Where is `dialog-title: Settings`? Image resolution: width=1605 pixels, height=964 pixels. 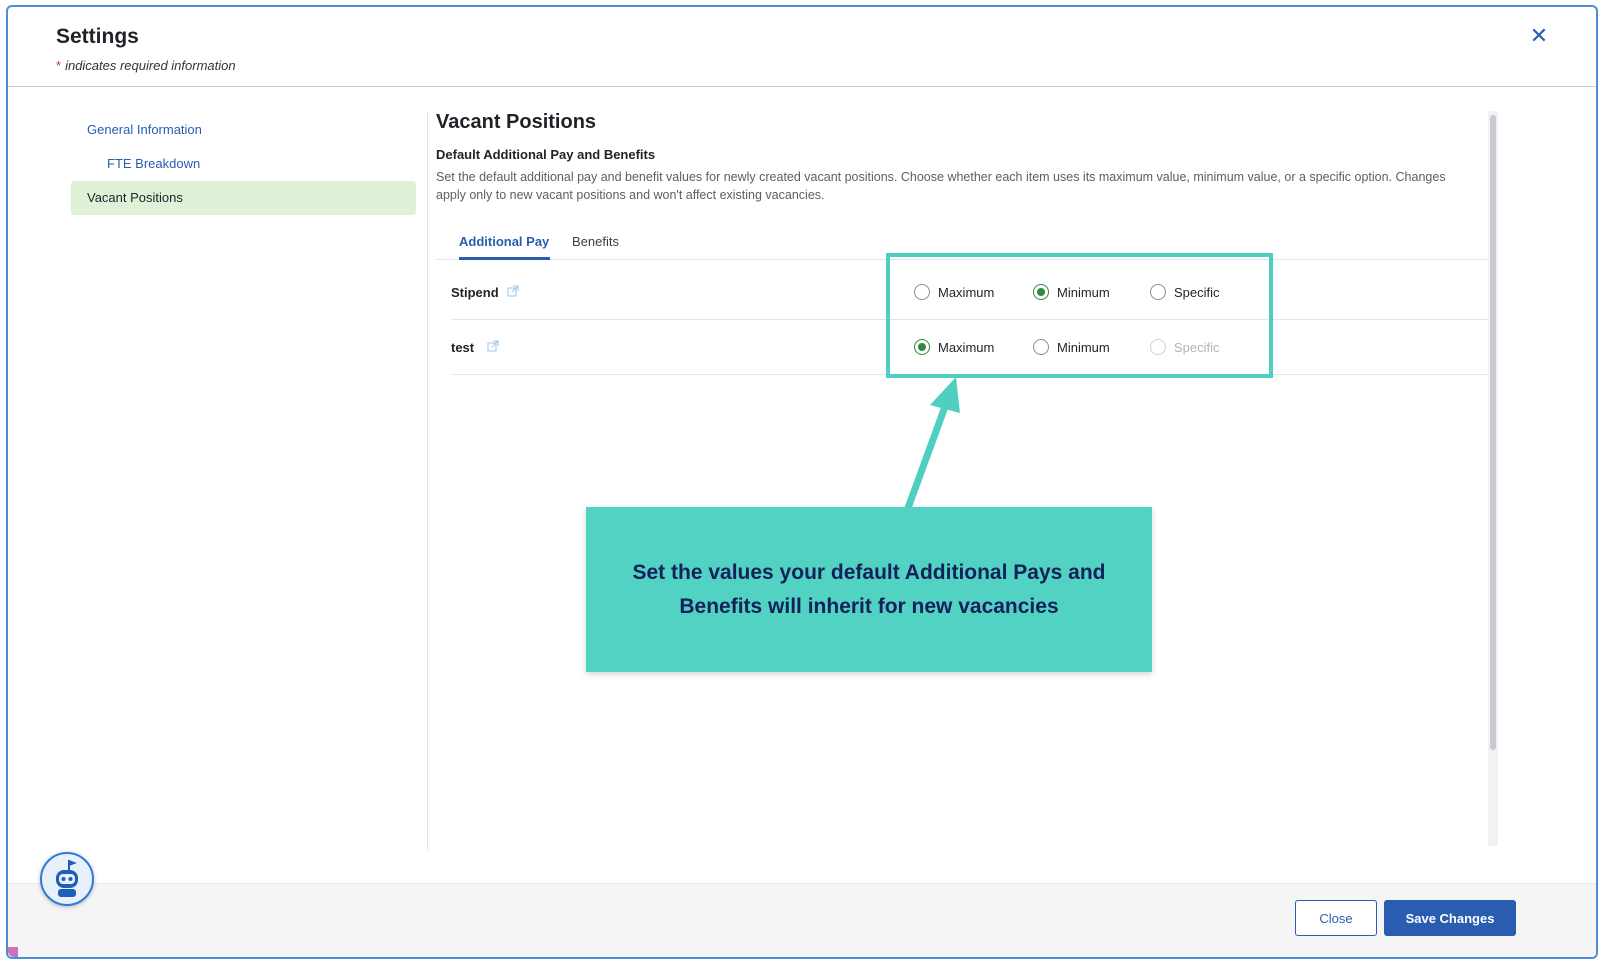 dialog-title: Settings is located at coordinates (97, 36).